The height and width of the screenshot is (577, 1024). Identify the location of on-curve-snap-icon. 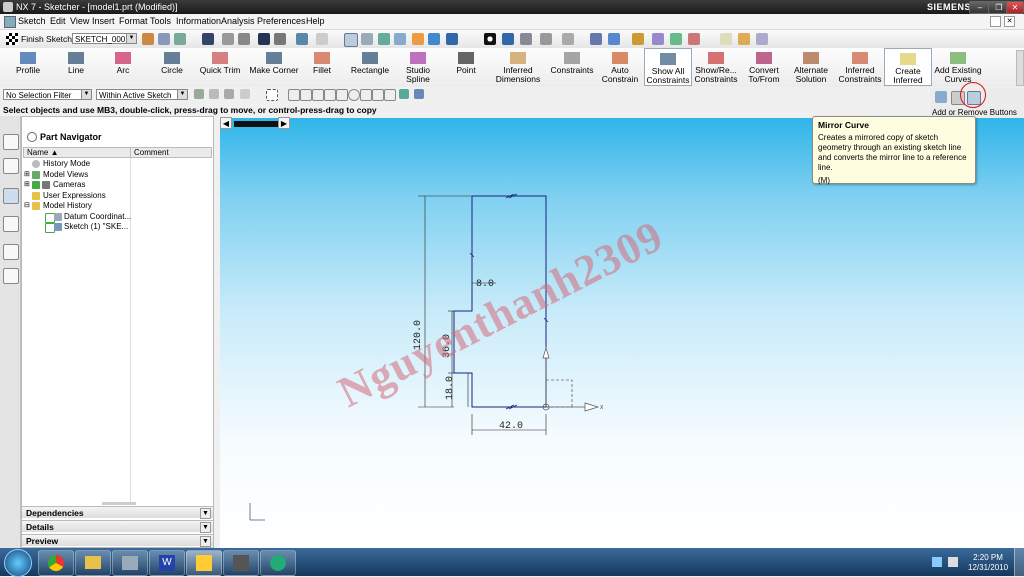
(318, 95).